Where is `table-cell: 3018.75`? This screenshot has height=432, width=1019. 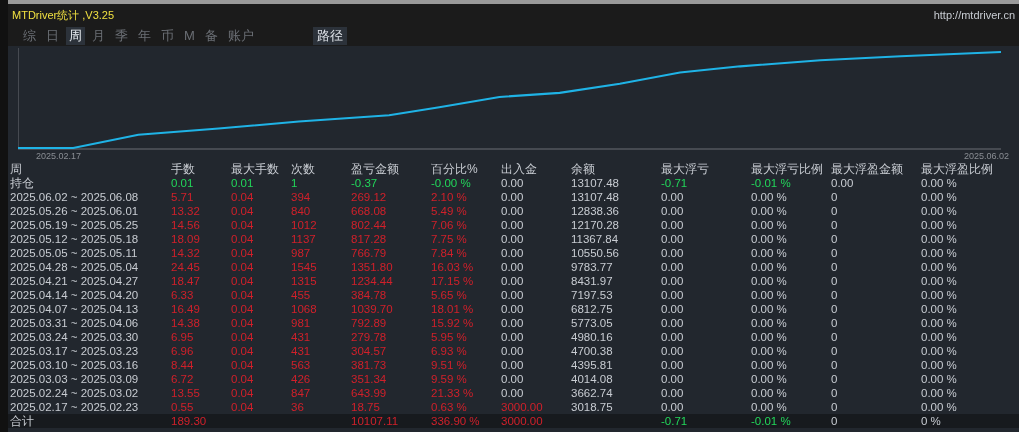
table-cell: 3018.75 is located at coordinates (592, 407).